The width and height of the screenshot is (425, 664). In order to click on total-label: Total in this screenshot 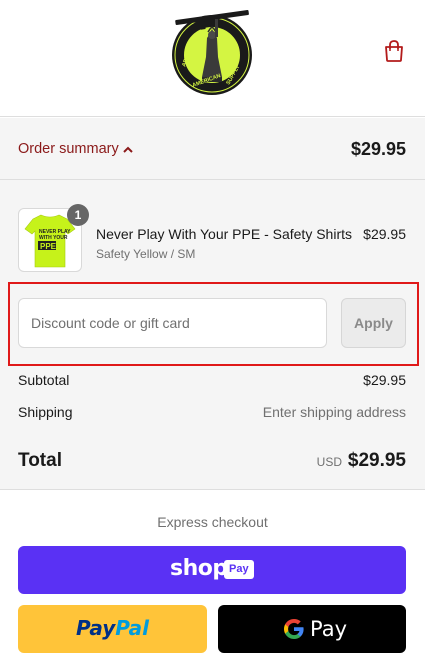, I will do `click(40, 460)`.